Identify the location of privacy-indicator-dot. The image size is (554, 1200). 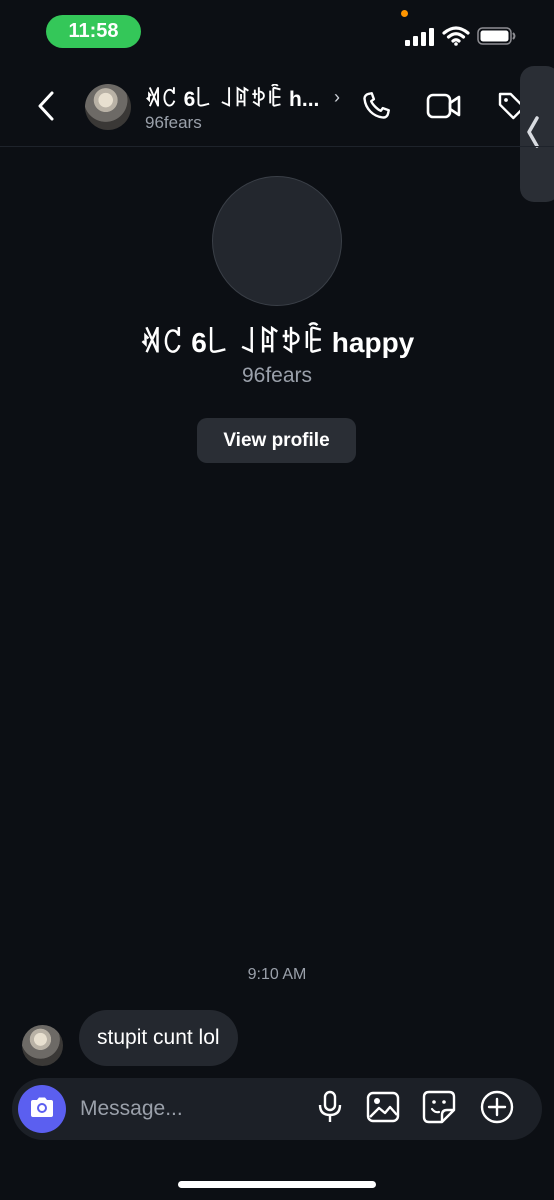
(404, 13).